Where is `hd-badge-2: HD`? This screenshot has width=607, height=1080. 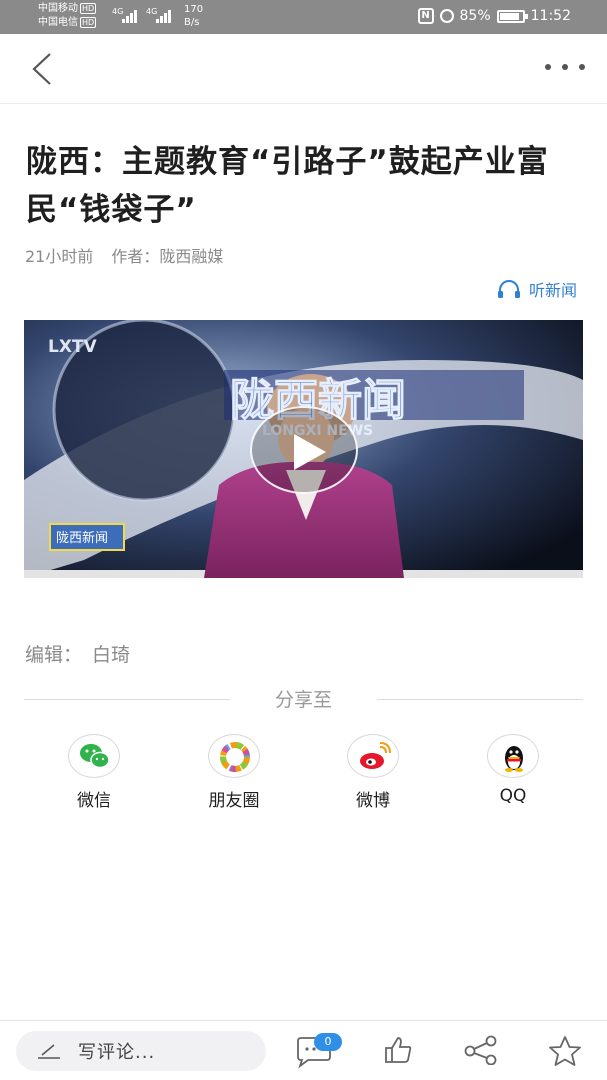 hd-badge-2: HD is located at coordinates (88, 22).